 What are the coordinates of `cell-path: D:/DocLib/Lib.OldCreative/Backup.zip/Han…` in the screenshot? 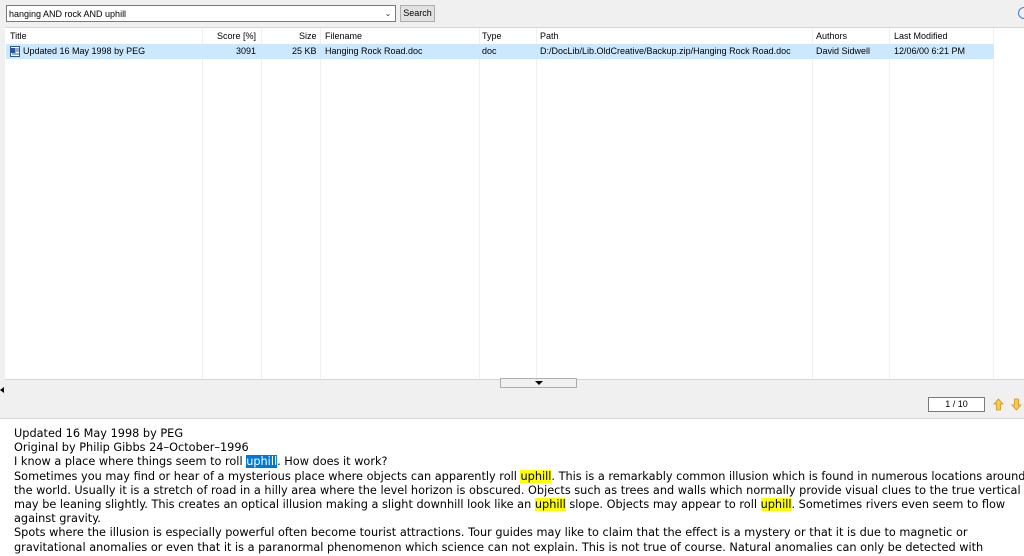 It's located at (665, 51).